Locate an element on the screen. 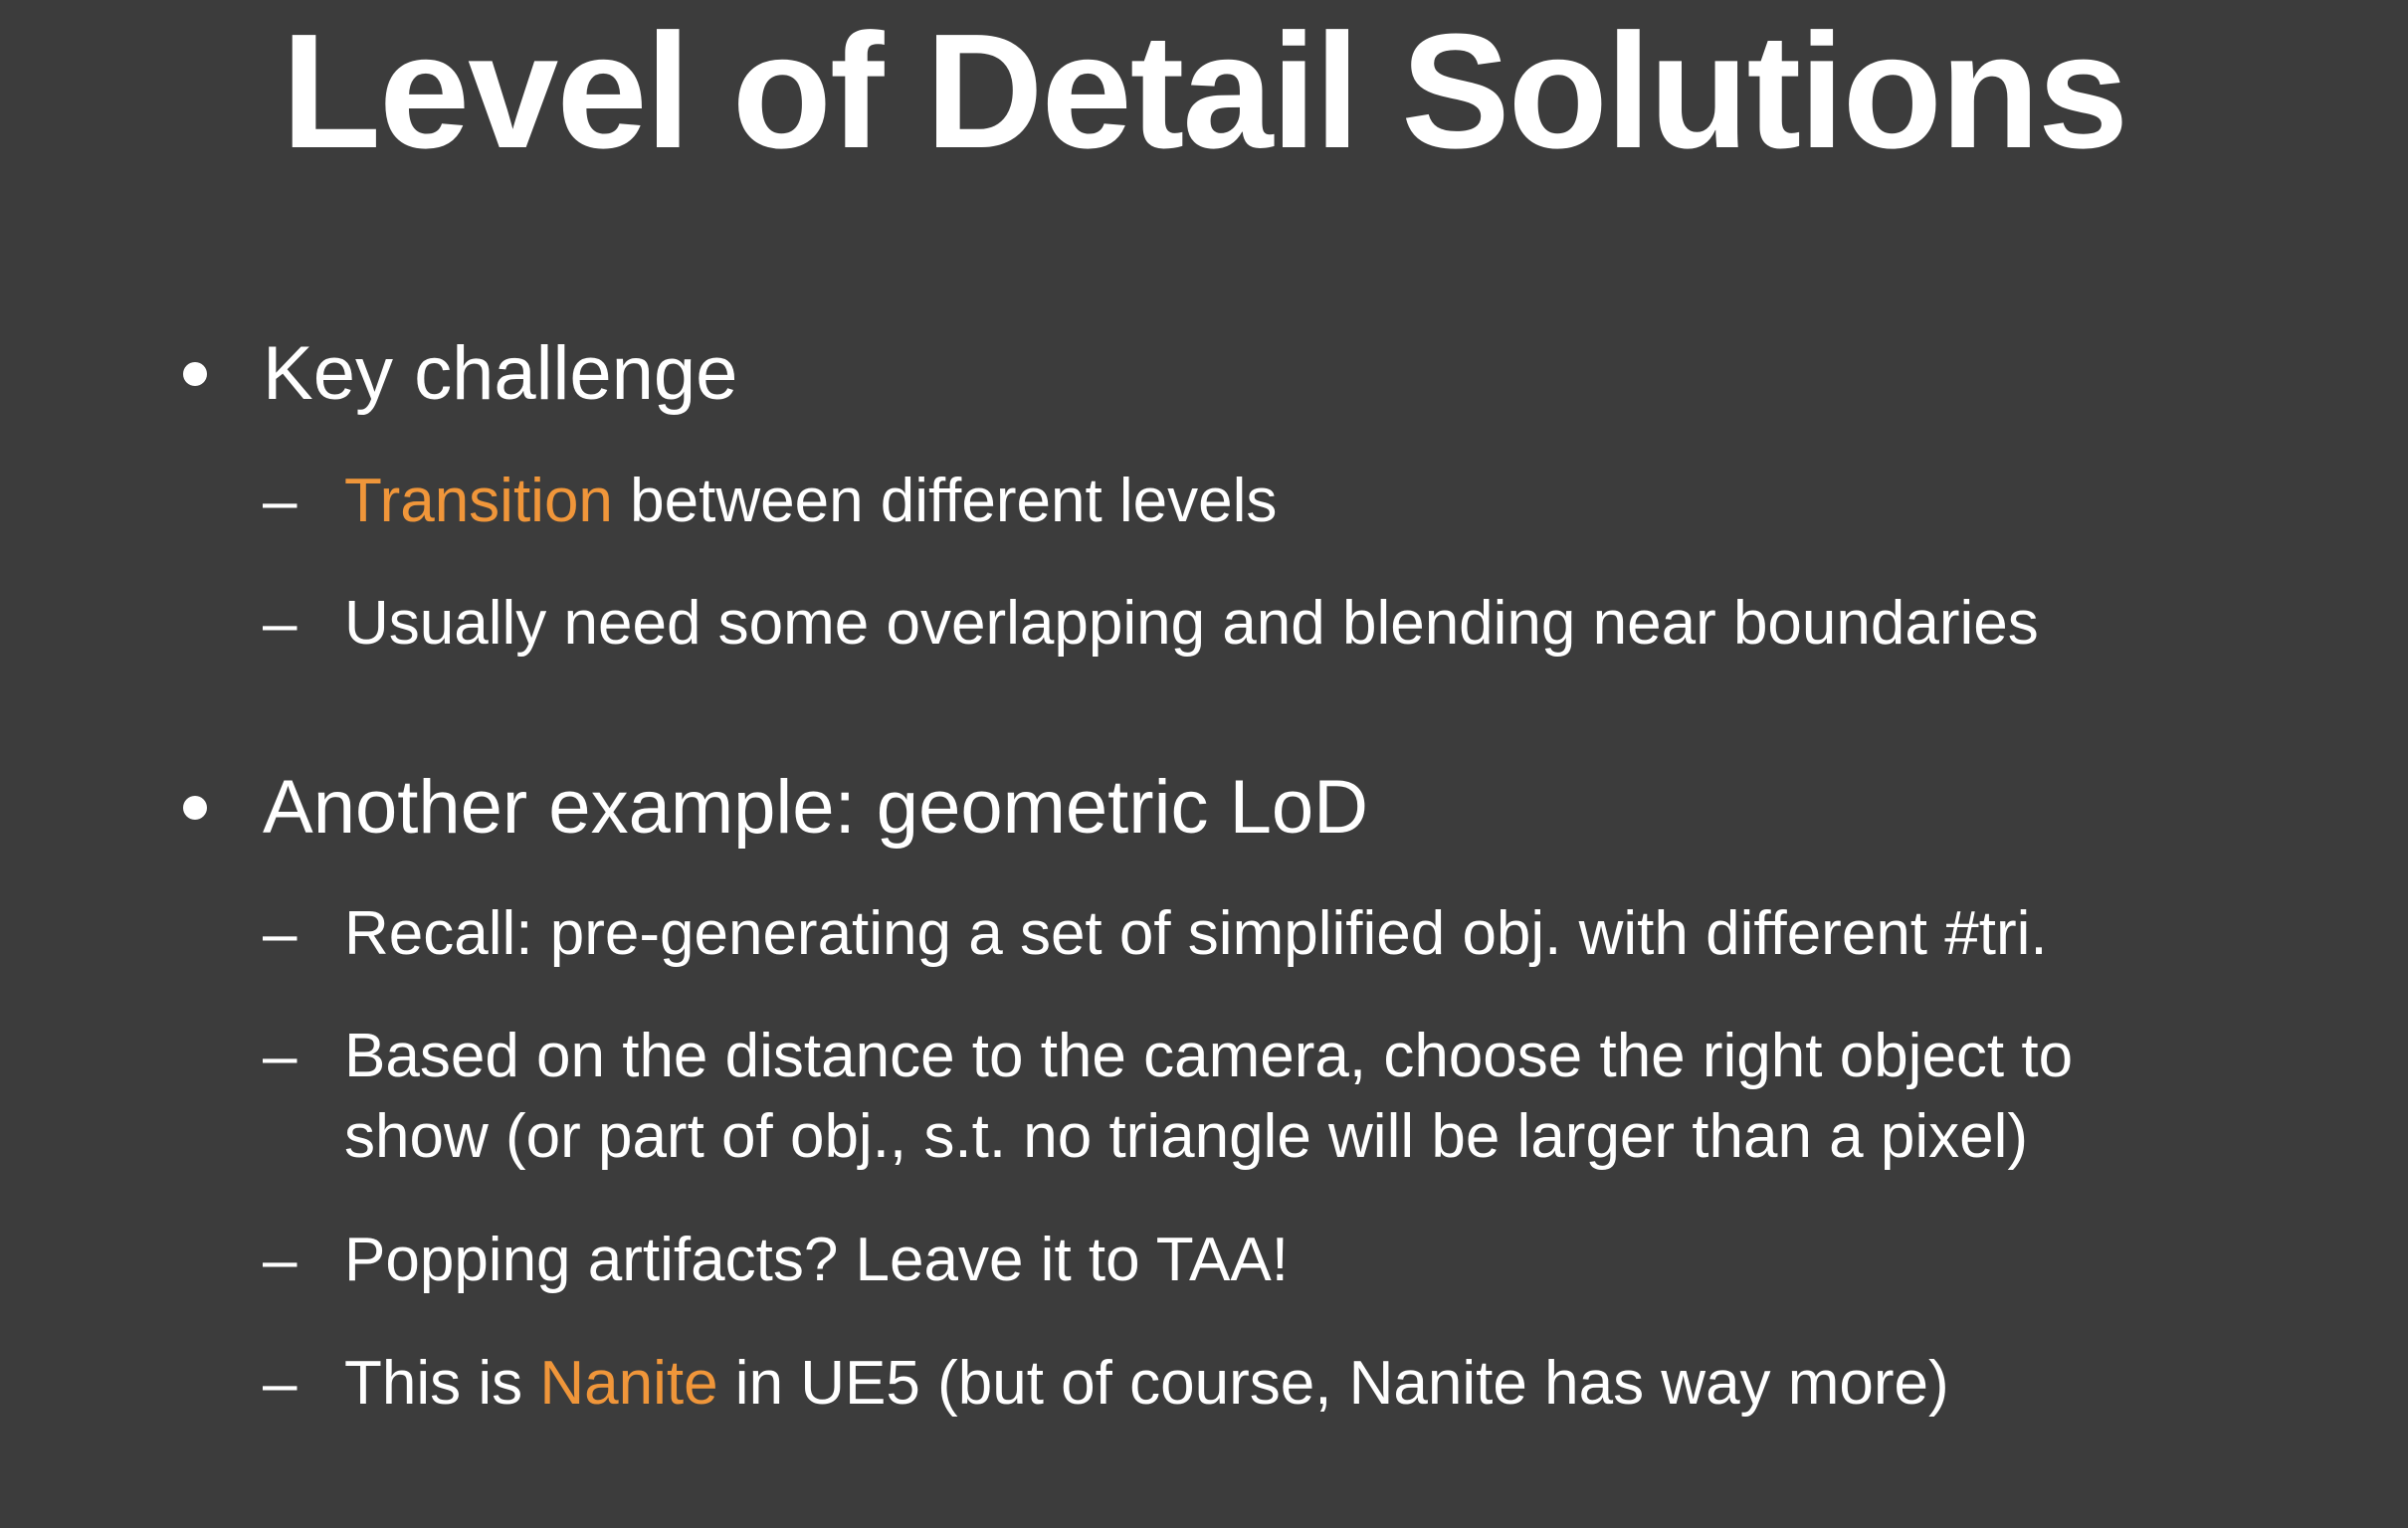 Image resolution: width=2408 pixels, height=1528 pixels. sub-bullet-text: Transition between different levels is located at coordinates (810, 501).